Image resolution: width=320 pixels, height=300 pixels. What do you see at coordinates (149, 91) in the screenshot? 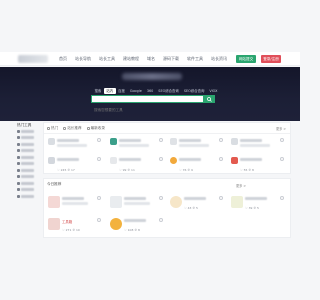
I see `search-tab-360: 360` at bounding box center [149, 91].